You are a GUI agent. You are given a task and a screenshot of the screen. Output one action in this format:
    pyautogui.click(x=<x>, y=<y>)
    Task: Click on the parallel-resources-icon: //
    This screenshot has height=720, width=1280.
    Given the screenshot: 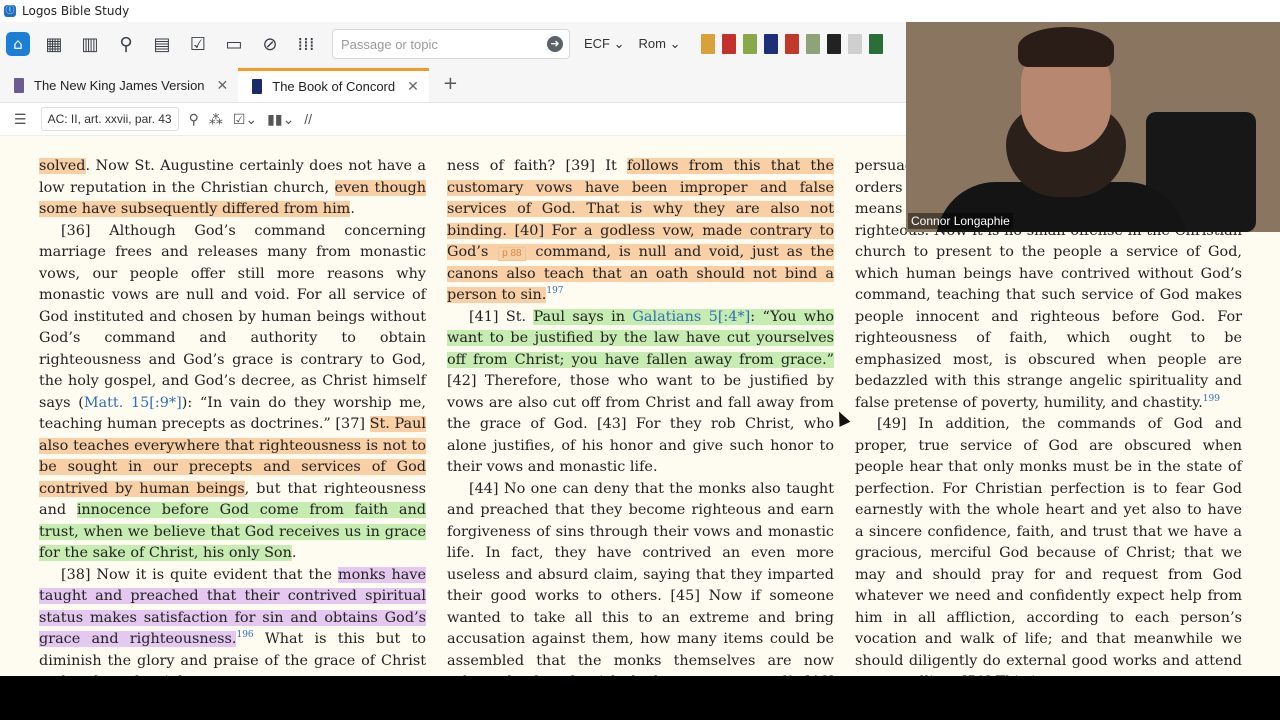 What is the action you would take?
    pyautogui.click(x=308, y=119)
    